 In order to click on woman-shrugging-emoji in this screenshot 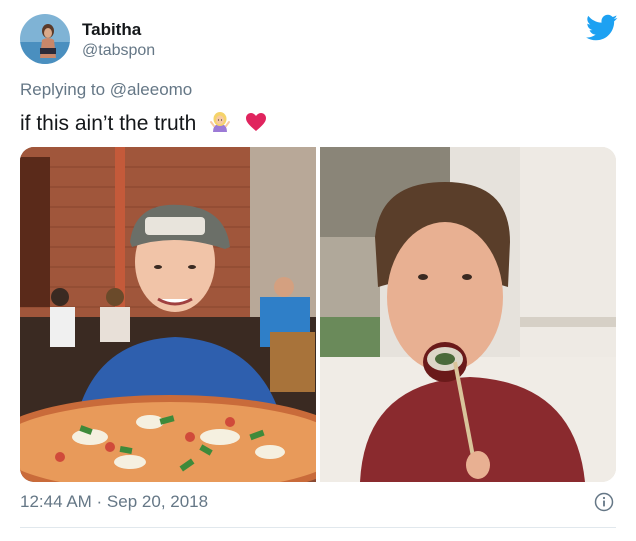, I will do `click(220, 122)`.